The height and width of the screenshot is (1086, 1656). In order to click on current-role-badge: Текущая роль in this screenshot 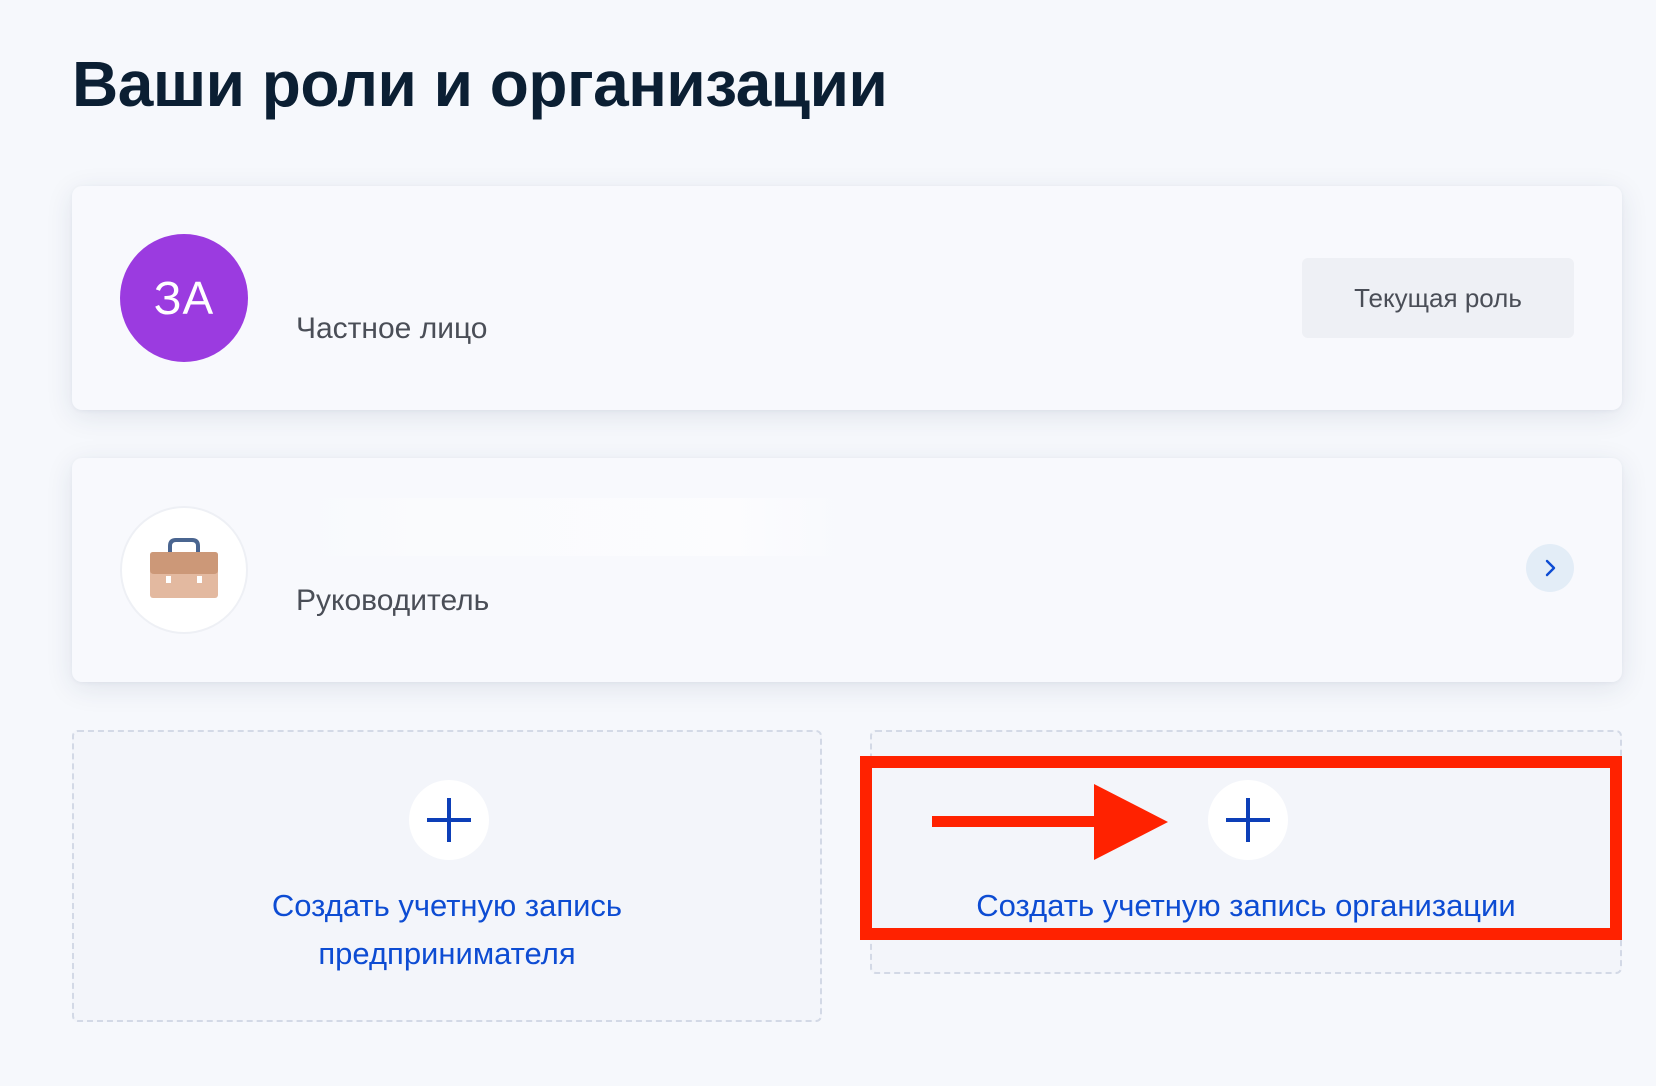, I will do `click(1438, 298)`.